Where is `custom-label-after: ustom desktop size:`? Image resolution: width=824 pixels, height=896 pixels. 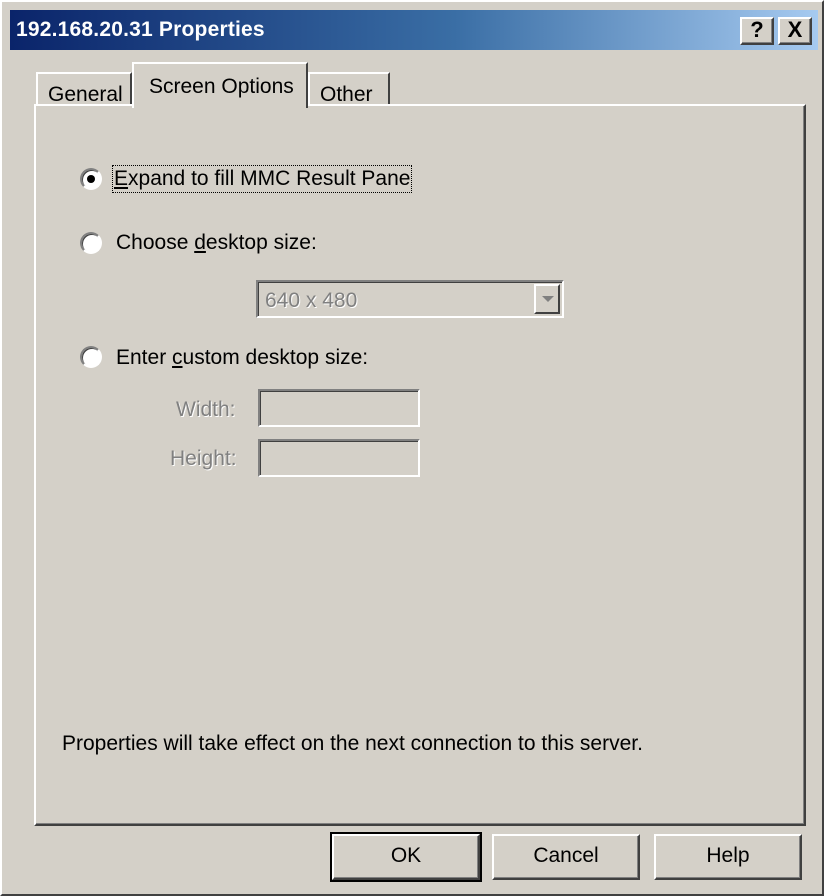 custom-label-after: ustom desktop size: is located at coordinates (275, 357).